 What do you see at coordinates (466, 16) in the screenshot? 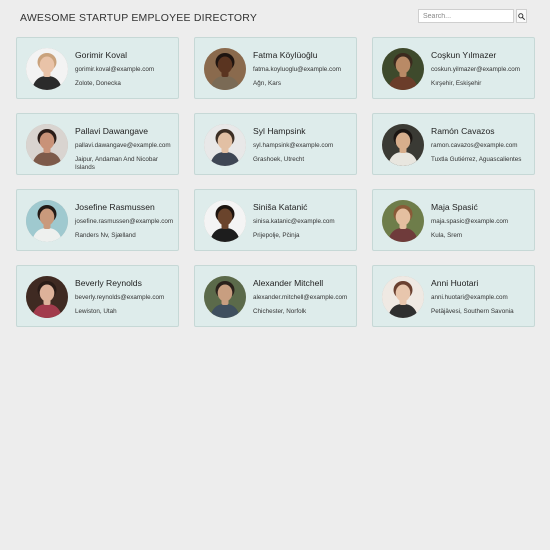
I see `search-input` at bounding box center [466, 16].